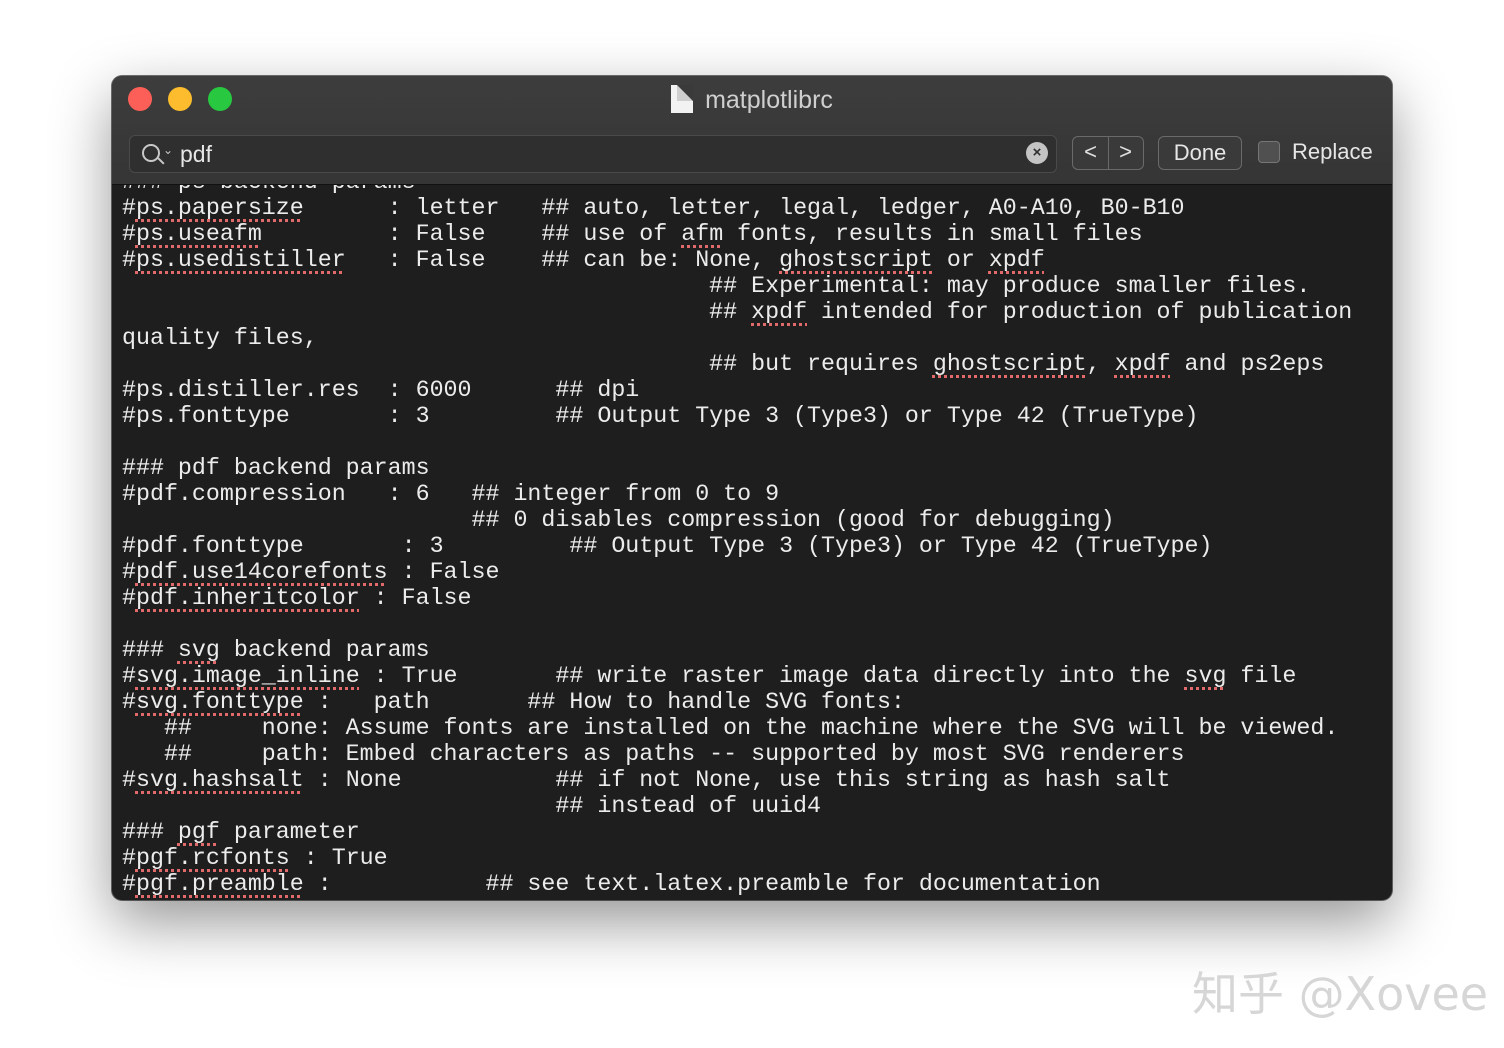 Image resolution: width=1504 pixels, height=1048 pixels. I want to click on misspelled-word: ps.usedistiller, so click(240, 260).